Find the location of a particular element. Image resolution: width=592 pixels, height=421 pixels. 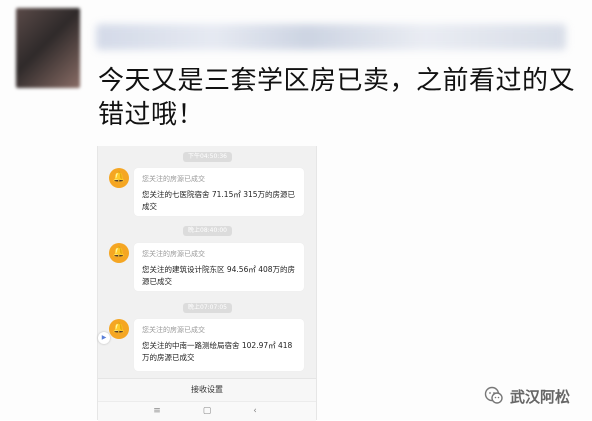

notification-body: 您关注的七医院宿舍 71.15㎡ 315万的房源已成交 is located at coordinates (219, 200).